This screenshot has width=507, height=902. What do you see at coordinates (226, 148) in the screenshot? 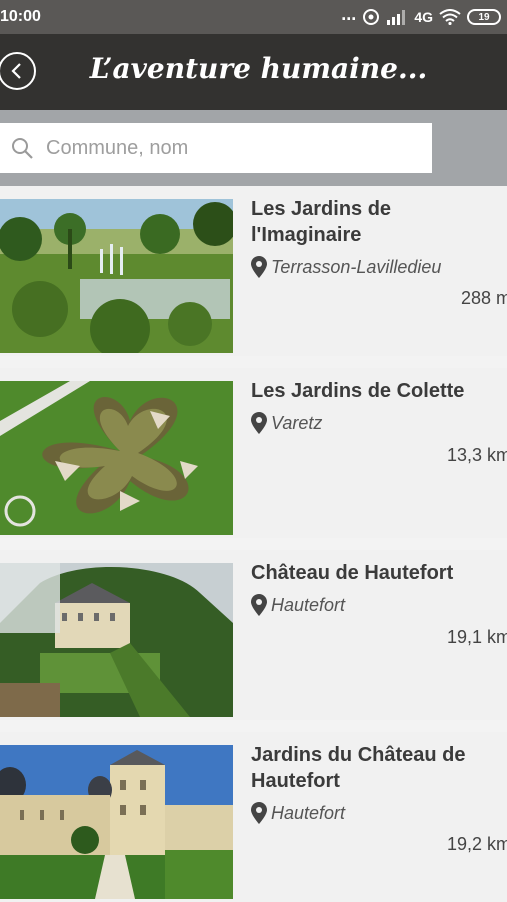
I see `search-input` at bounding box center [226, 148].